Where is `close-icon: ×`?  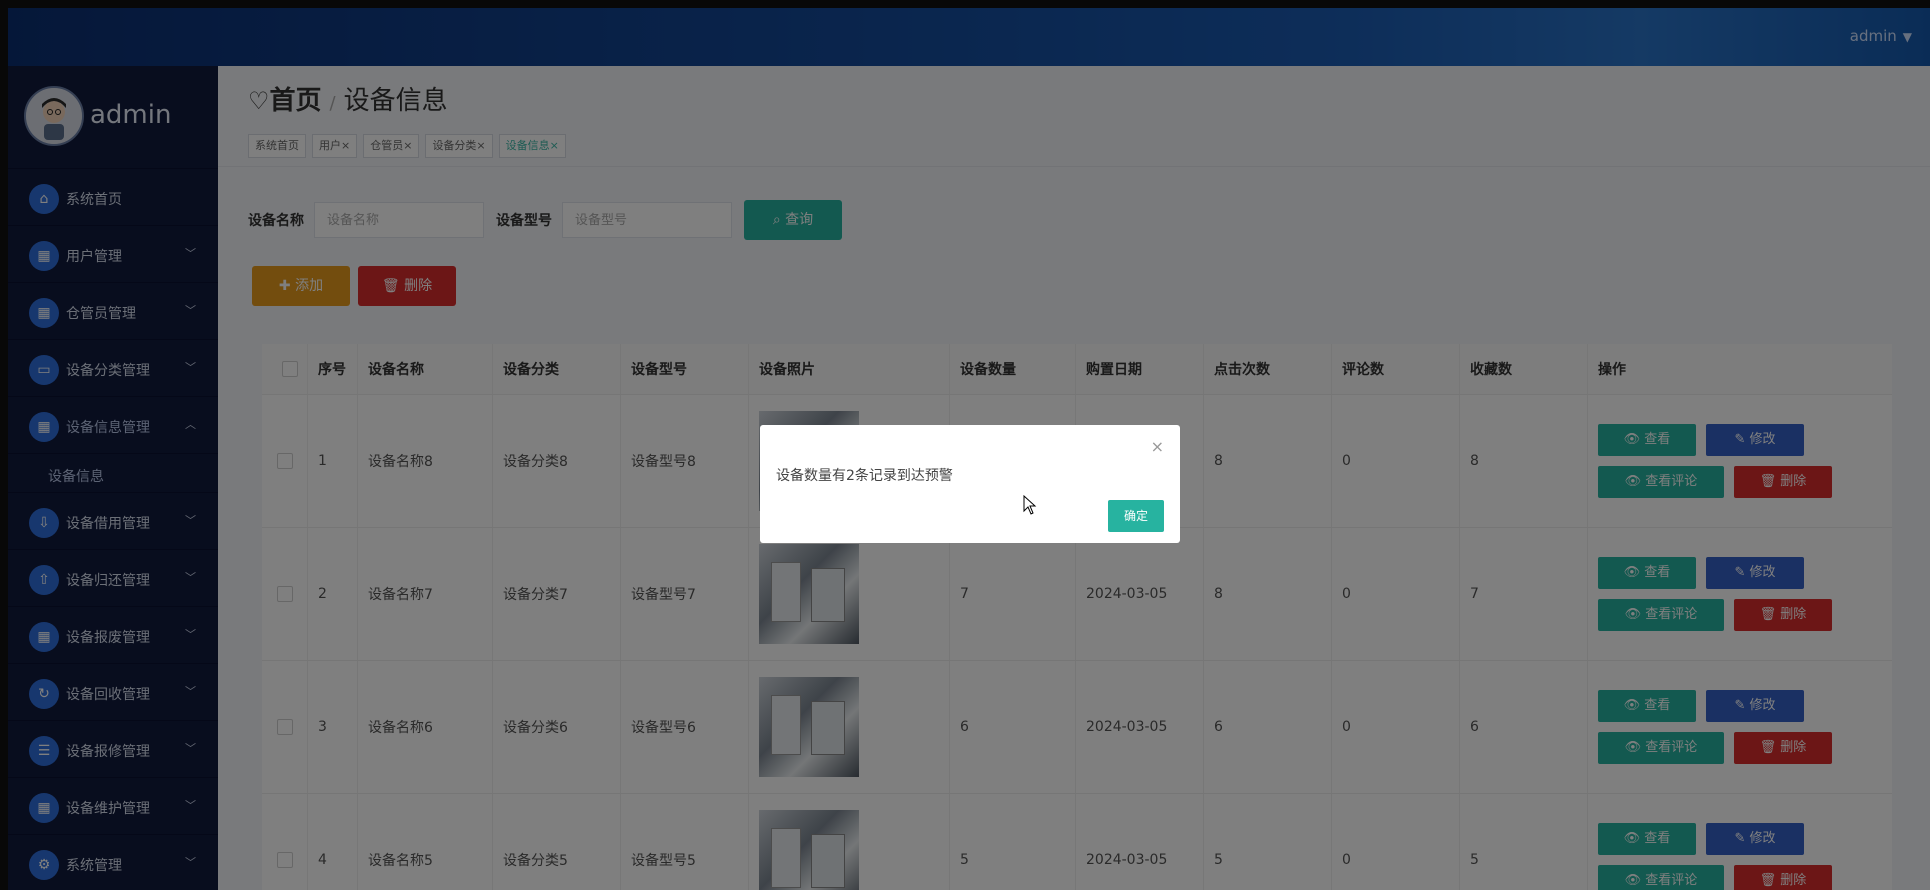
close-icon: × is located at coordinates (1157, 446).